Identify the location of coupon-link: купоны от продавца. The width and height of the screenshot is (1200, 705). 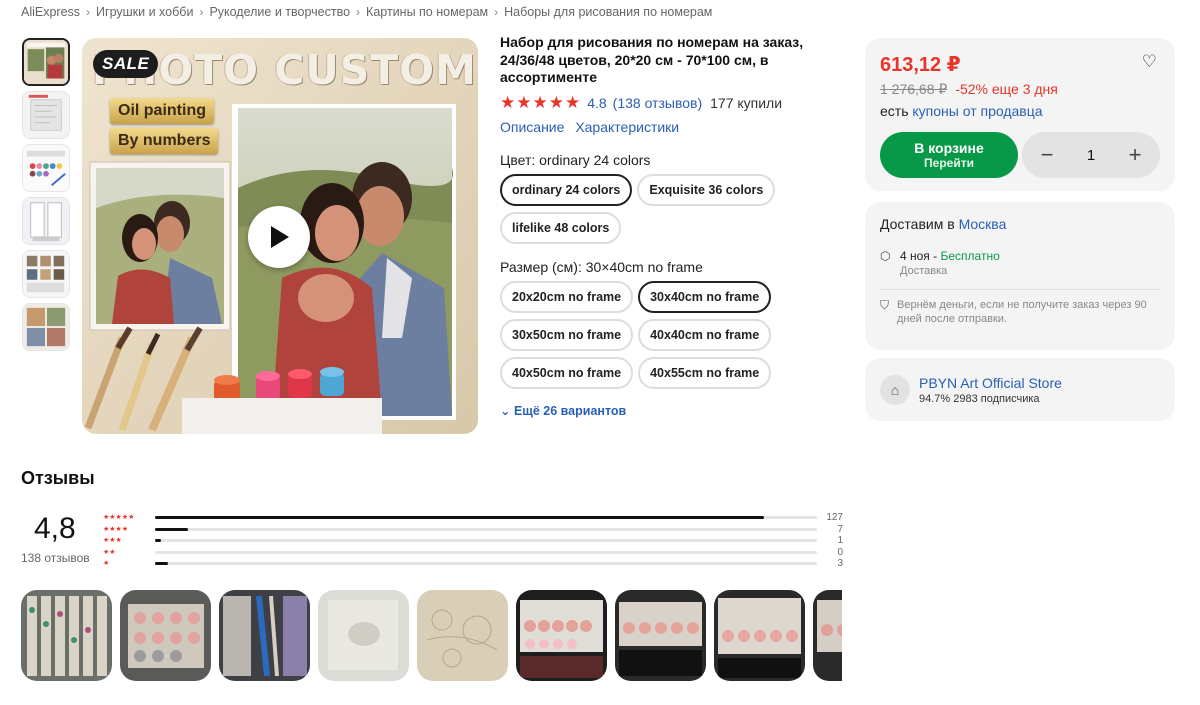
(977, 111).